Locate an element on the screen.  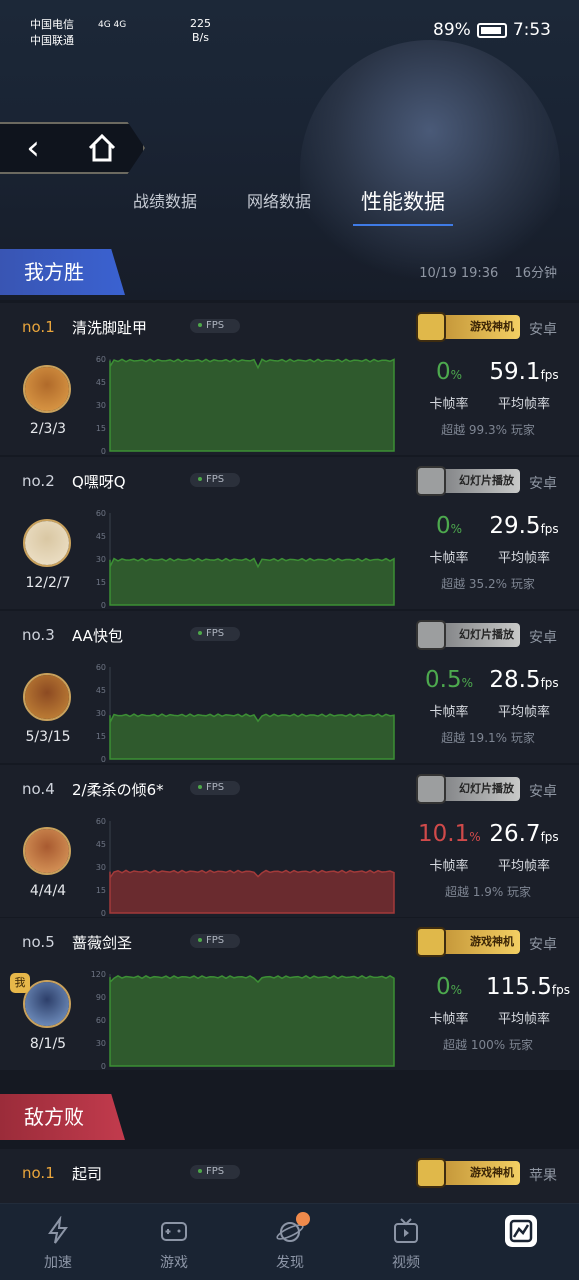
stutter-rate: 0.5% is located at coordinates (449, 680).